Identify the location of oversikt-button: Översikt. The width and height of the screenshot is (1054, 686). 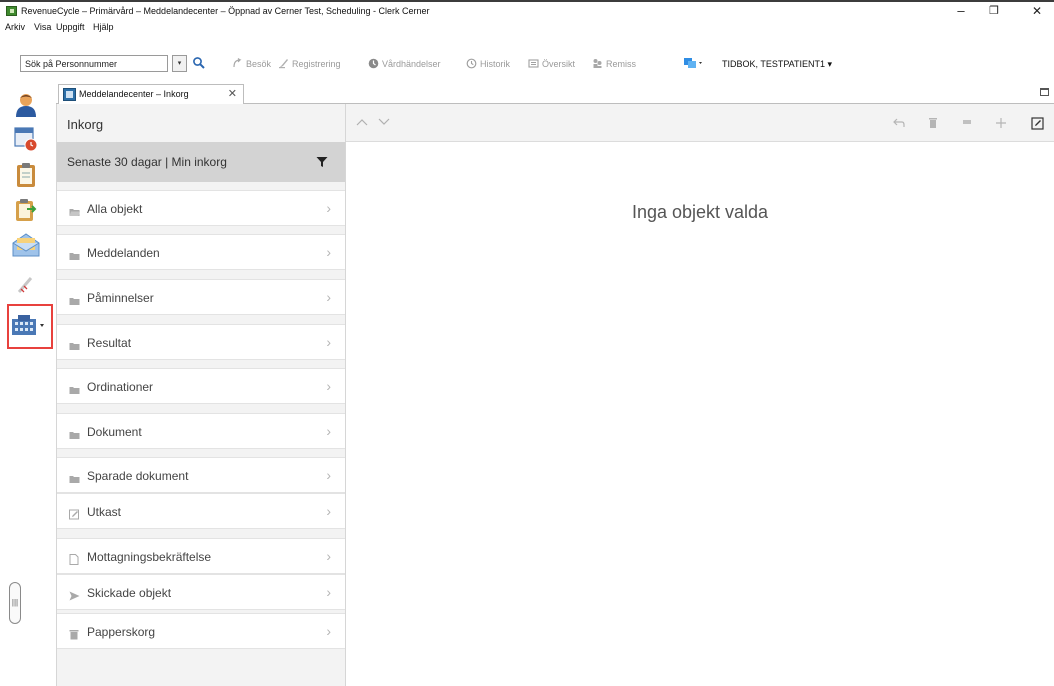
(551, 63).